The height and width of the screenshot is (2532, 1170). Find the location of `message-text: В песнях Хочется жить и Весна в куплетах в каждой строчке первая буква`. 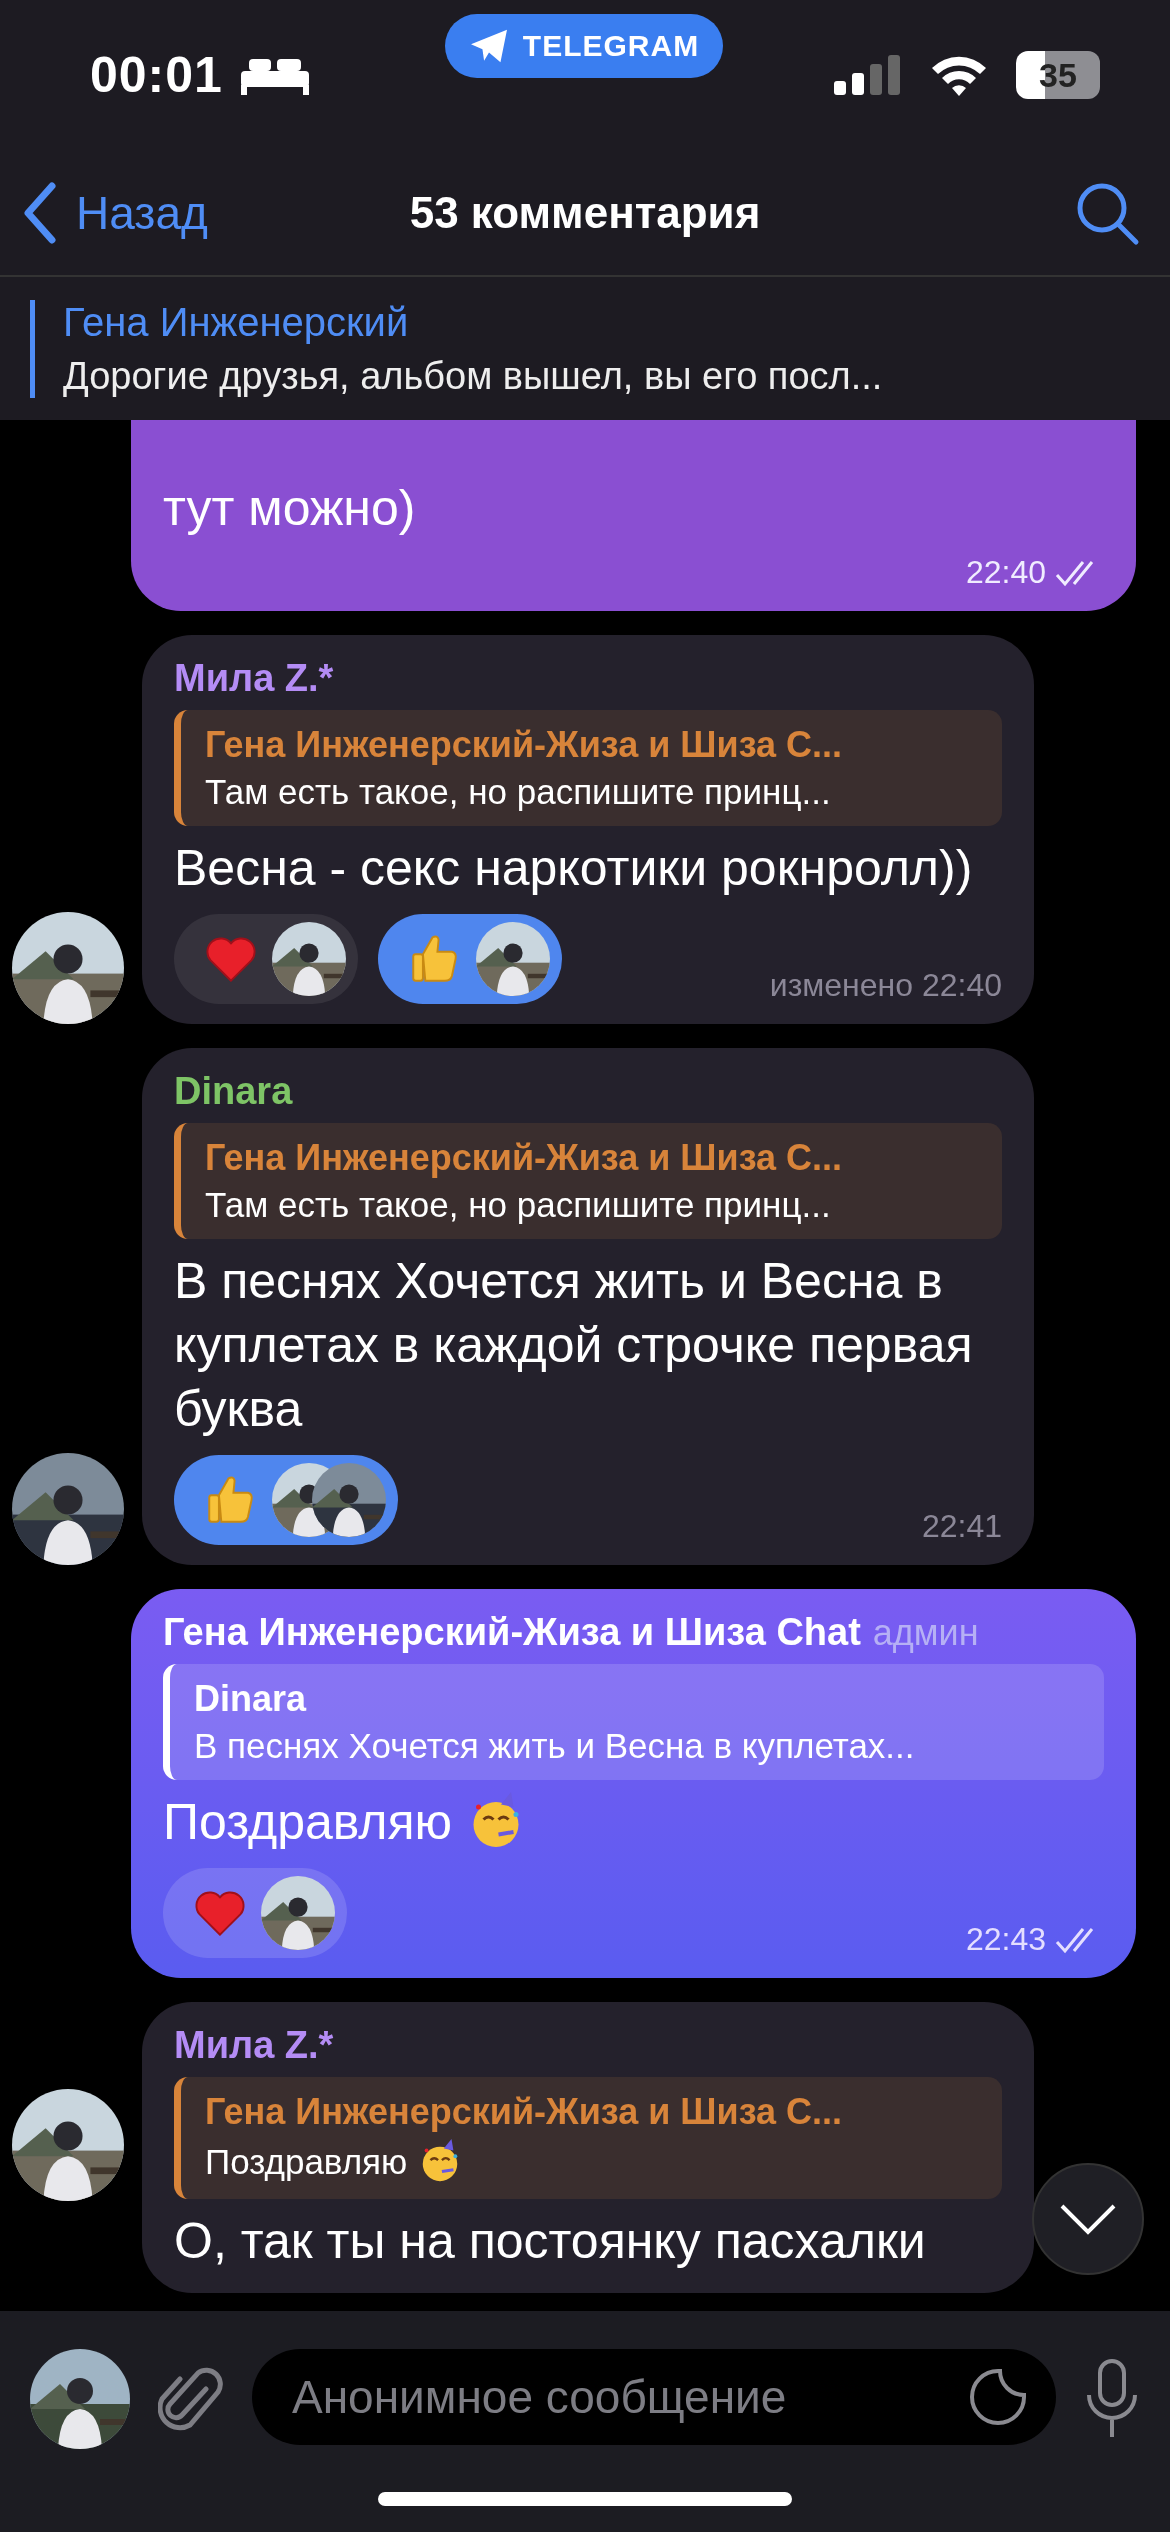

message-text: В песнях Хочется жить и Весна в куплетах в каждой строчке первая буква is located at coordinates (574, 1345).